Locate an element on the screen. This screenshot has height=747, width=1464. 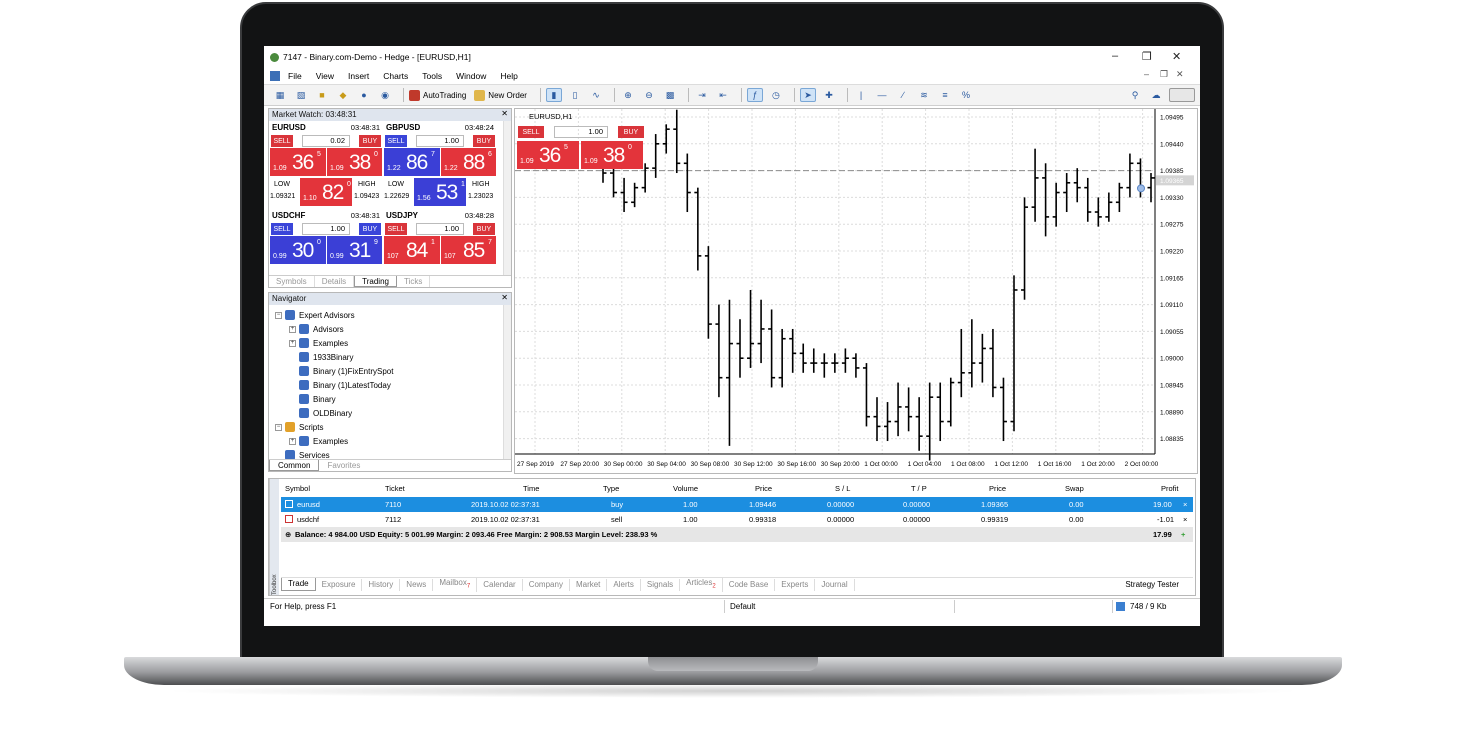
tab-common: Common is located at coordinates (294, 465).